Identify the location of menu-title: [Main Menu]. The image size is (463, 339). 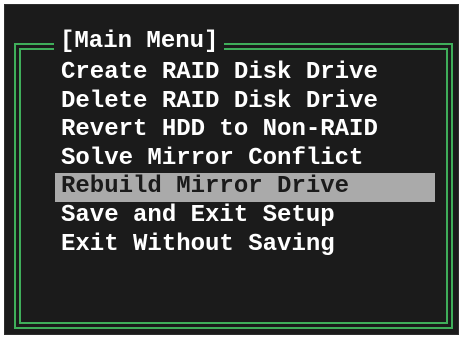
(139, 42).